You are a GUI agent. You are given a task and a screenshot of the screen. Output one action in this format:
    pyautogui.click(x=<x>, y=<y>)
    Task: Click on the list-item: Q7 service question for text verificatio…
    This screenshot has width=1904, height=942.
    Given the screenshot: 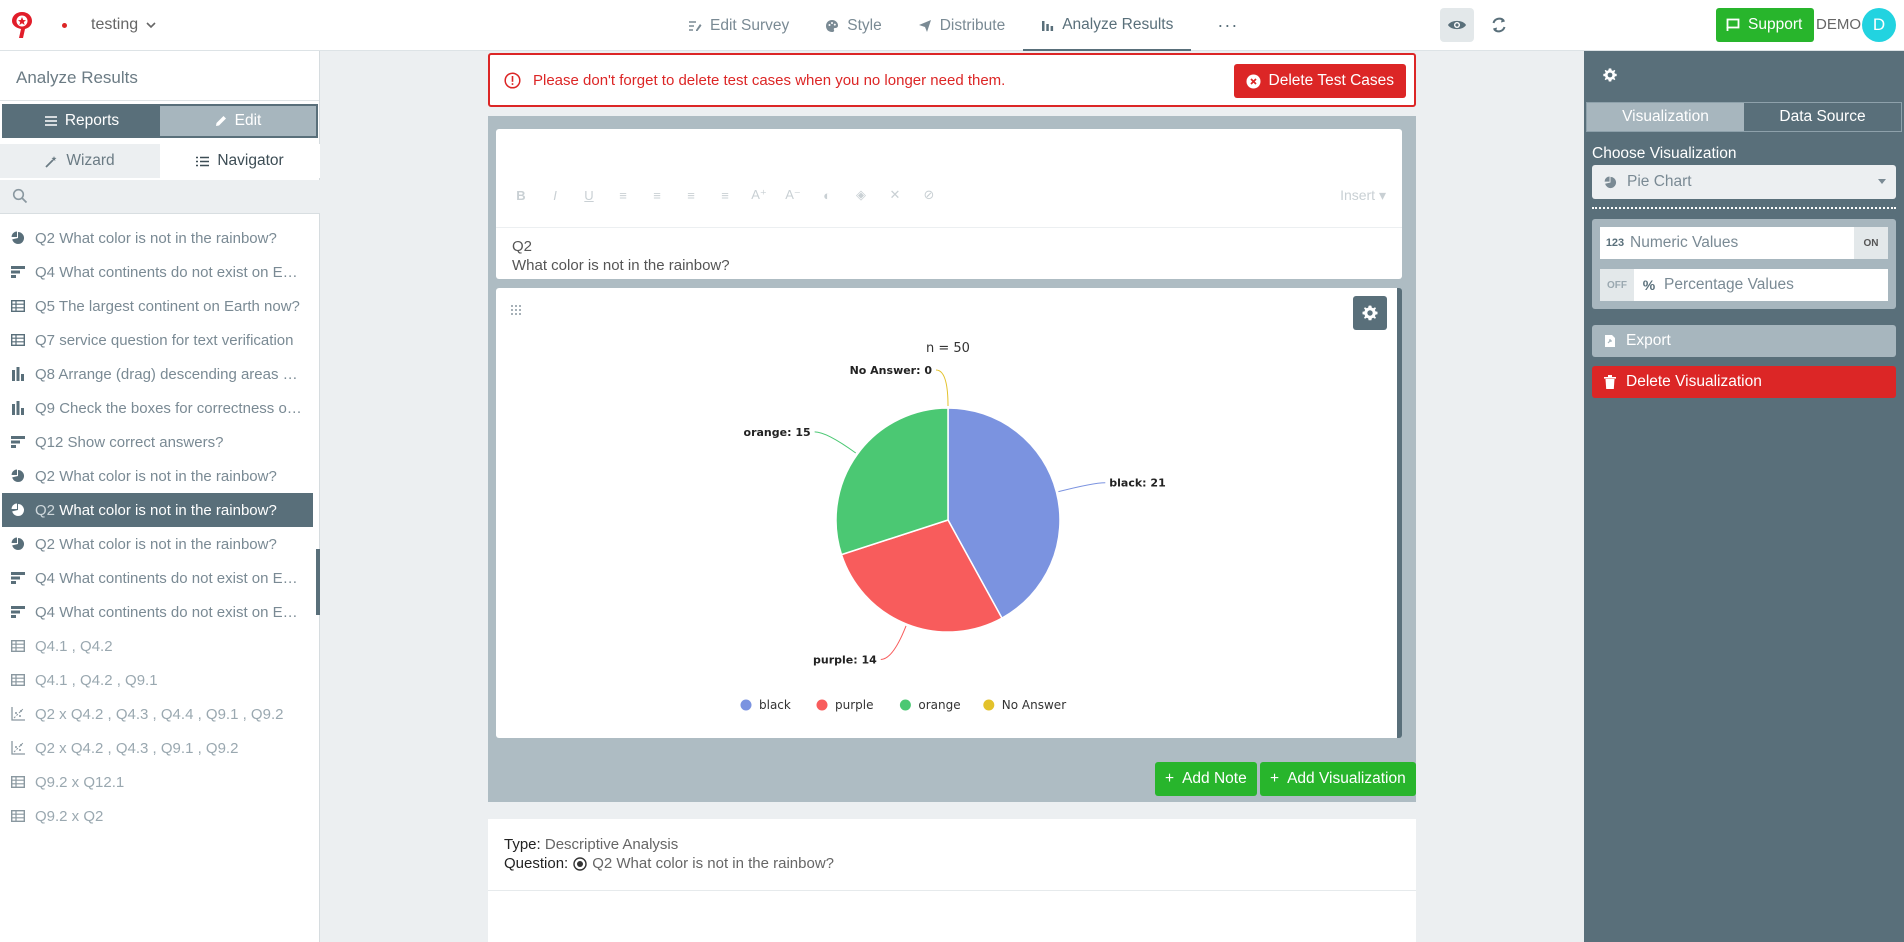 What is the action you would take?
    pyautogui.click(x=160, y=340)
    